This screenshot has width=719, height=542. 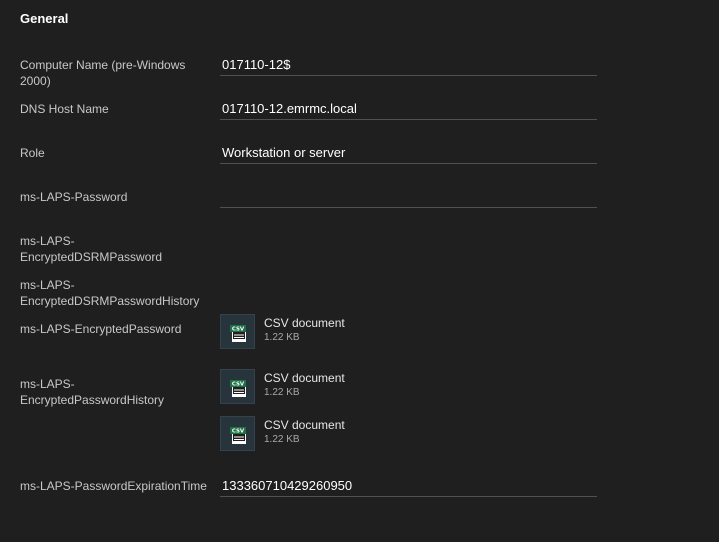 I want to click on encrypted-password-history-file-2: CSV CSV document 1.22 KB, so click(x=350, y=433).